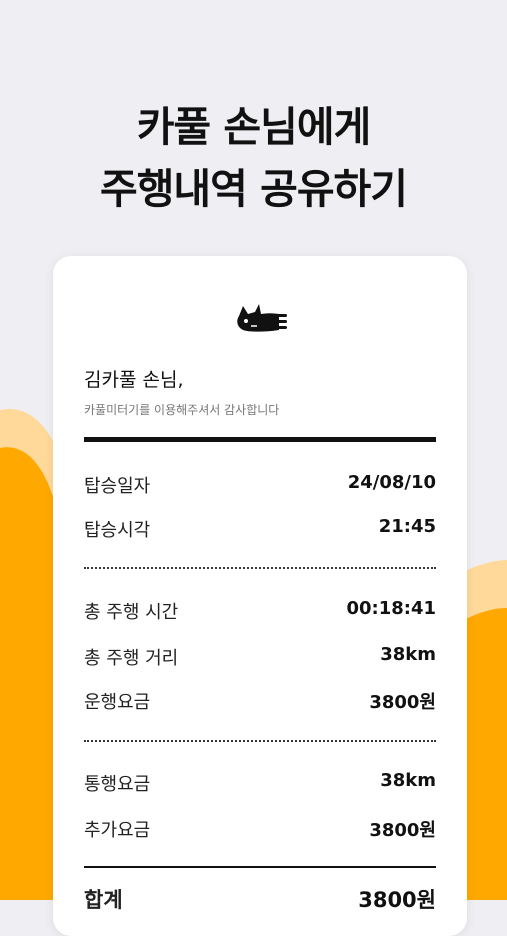 This screenshot has width=507, height=936. I want to click on row-value: 00:18:41, so click(391, 608).